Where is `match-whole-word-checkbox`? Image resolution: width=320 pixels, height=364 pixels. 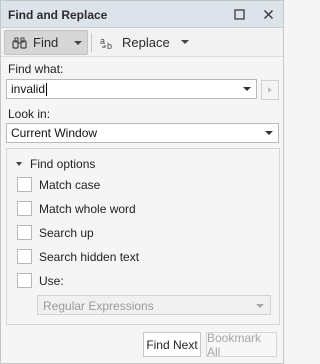
match-whole-word-checkbox is located at coordinates (24, 208).